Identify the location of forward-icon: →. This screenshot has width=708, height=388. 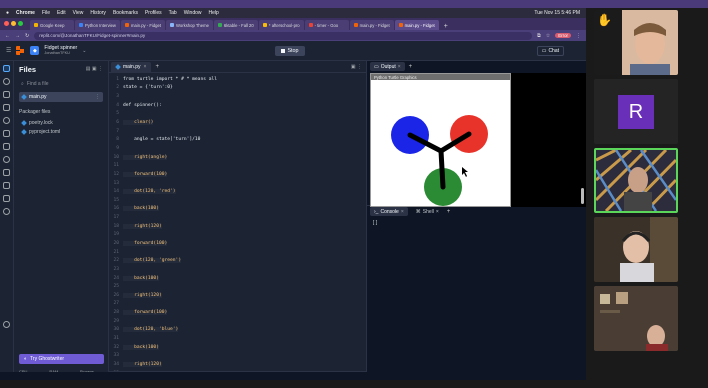
(17, 36).